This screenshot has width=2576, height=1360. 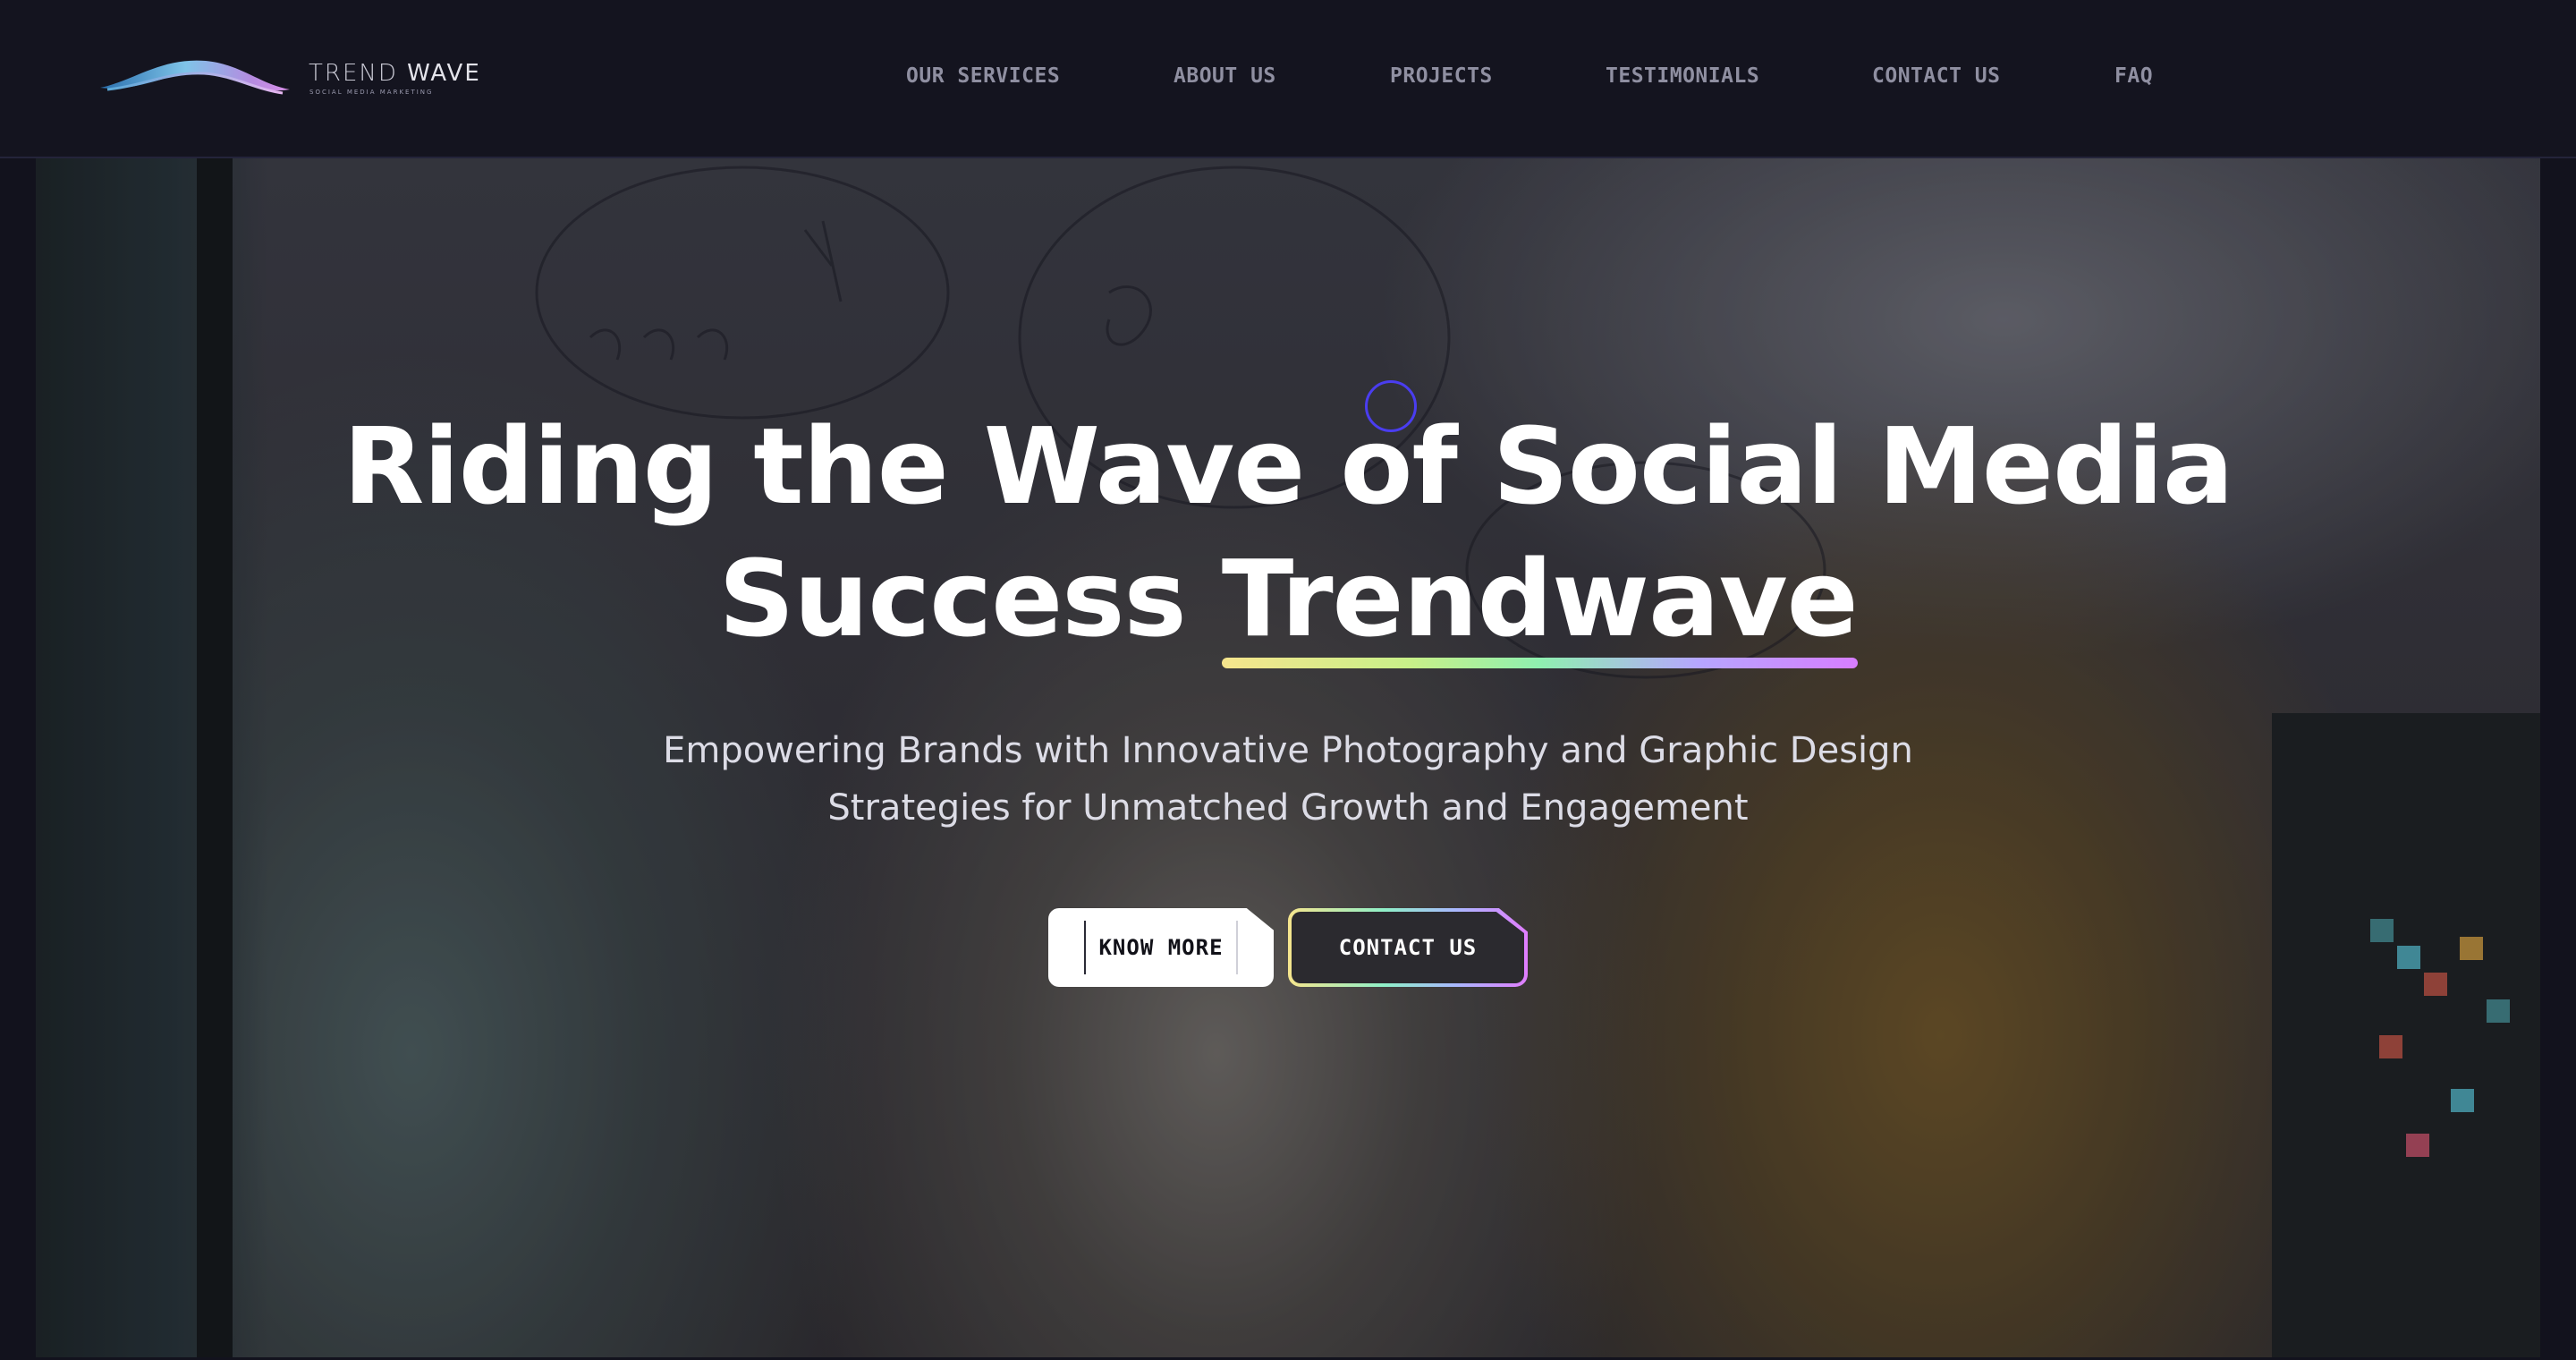 I want to click on nav-our-services: OUR SERVICES, so click(x=983, y=76).